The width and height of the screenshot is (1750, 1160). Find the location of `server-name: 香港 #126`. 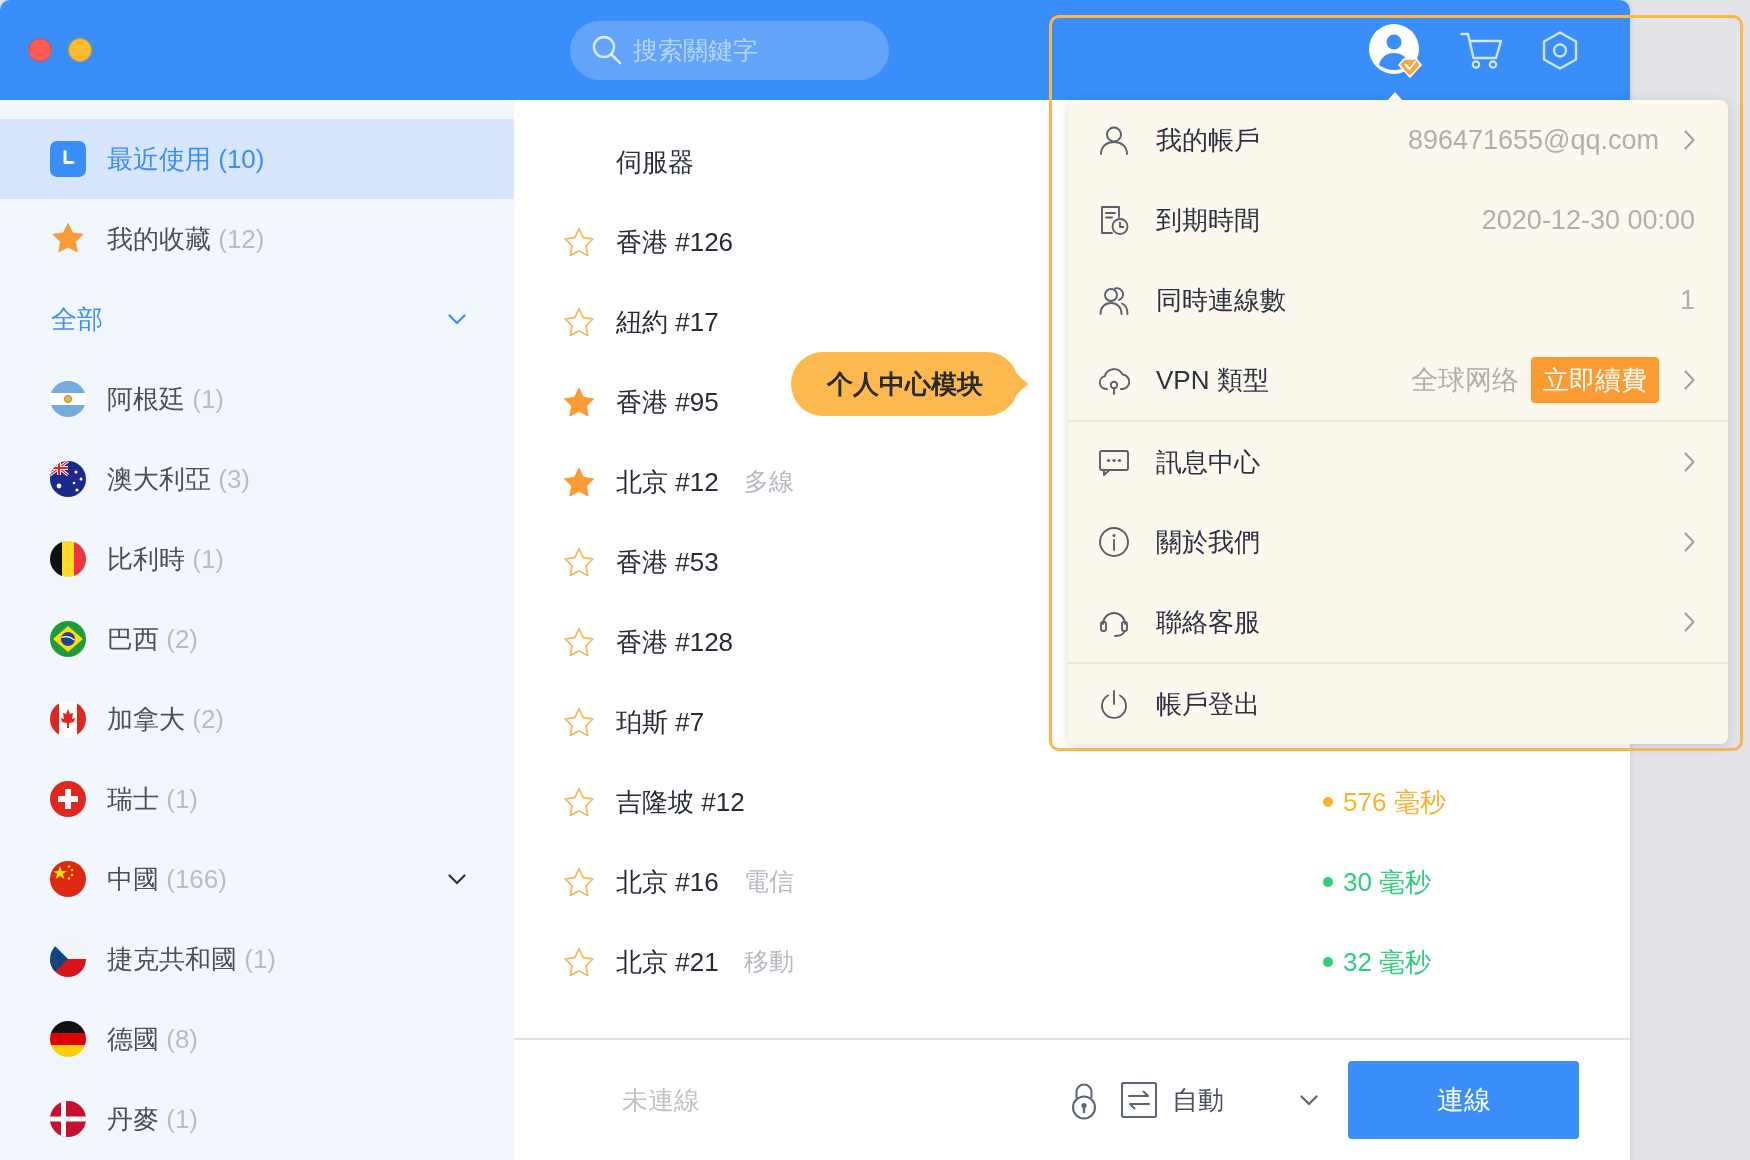

server-name: 香港 #126 is located at coordinates (675, 242).